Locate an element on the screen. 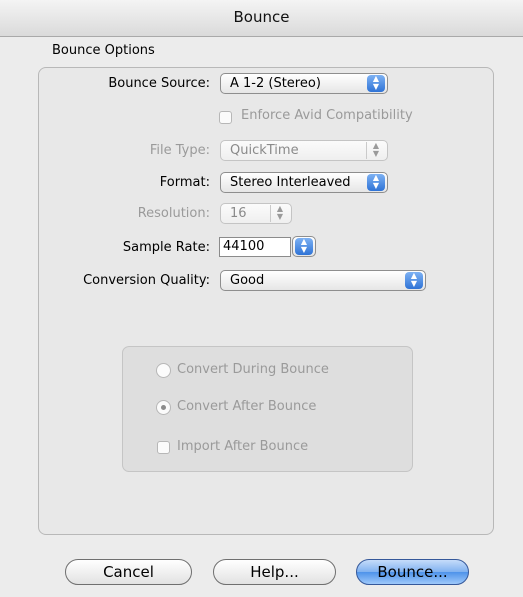 Image resolution: width=523 pixels, height=597 pixels. enforce-avid-label: Enforce Avid Compatibility is located at coordinates (327, 115).